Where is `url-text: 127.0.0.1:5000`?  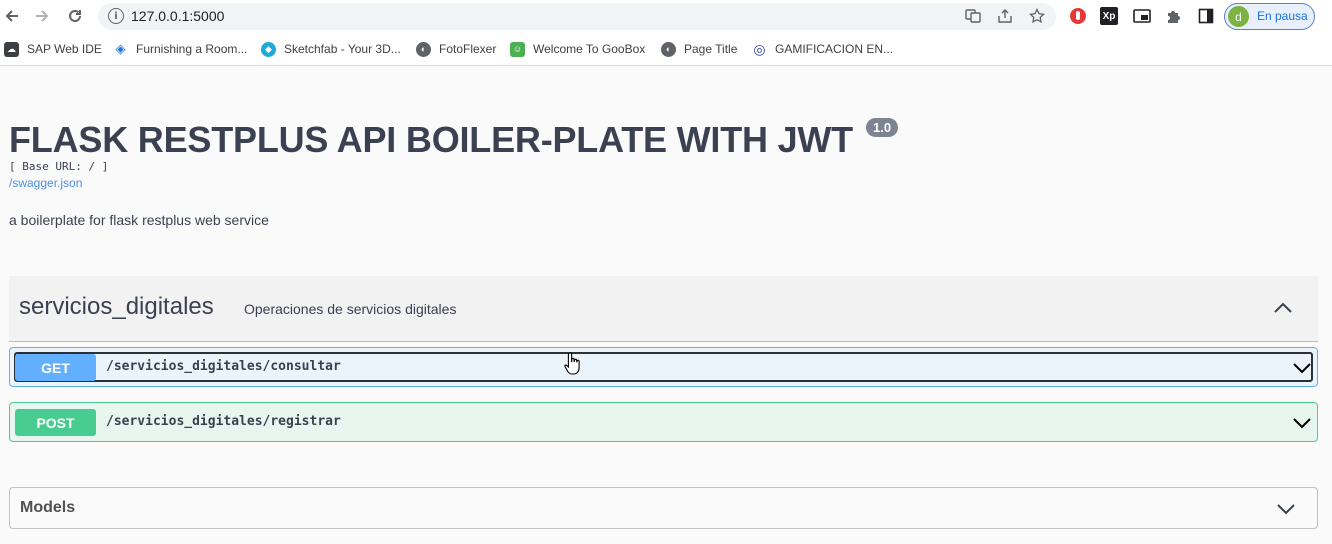
url-text: 127.0.0.1:5000 is located at coordinates (178, 16).